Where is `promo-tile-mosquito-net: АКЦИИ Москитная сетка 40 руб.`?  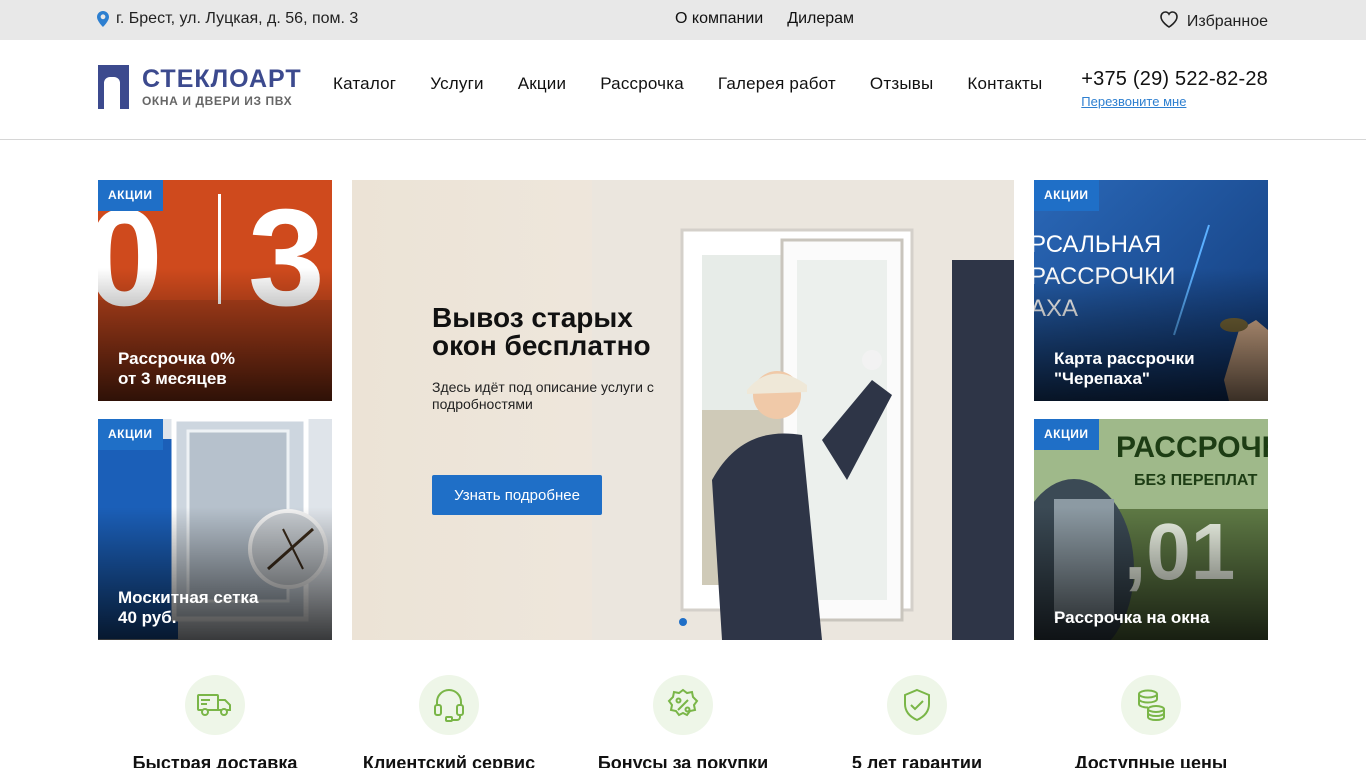
promo-tile-mosquito-net: АКЦИИ Москитная сетка 40 руб. is located at coordinates (215, 529).